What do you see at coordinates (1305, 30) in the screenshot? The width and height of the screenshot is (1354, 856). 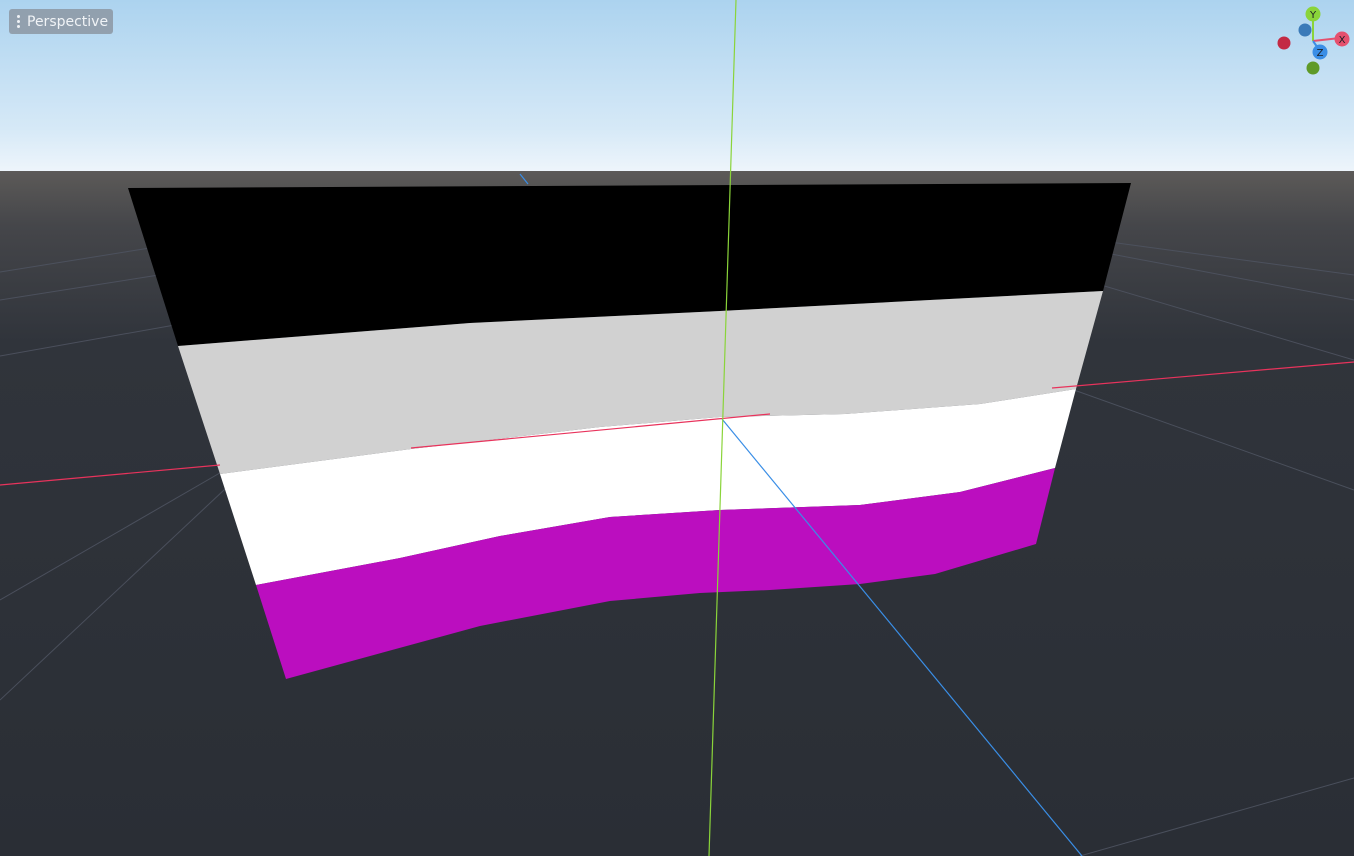 I see `gizmo-neg-z-handle` at bounding box center [1305, 30].